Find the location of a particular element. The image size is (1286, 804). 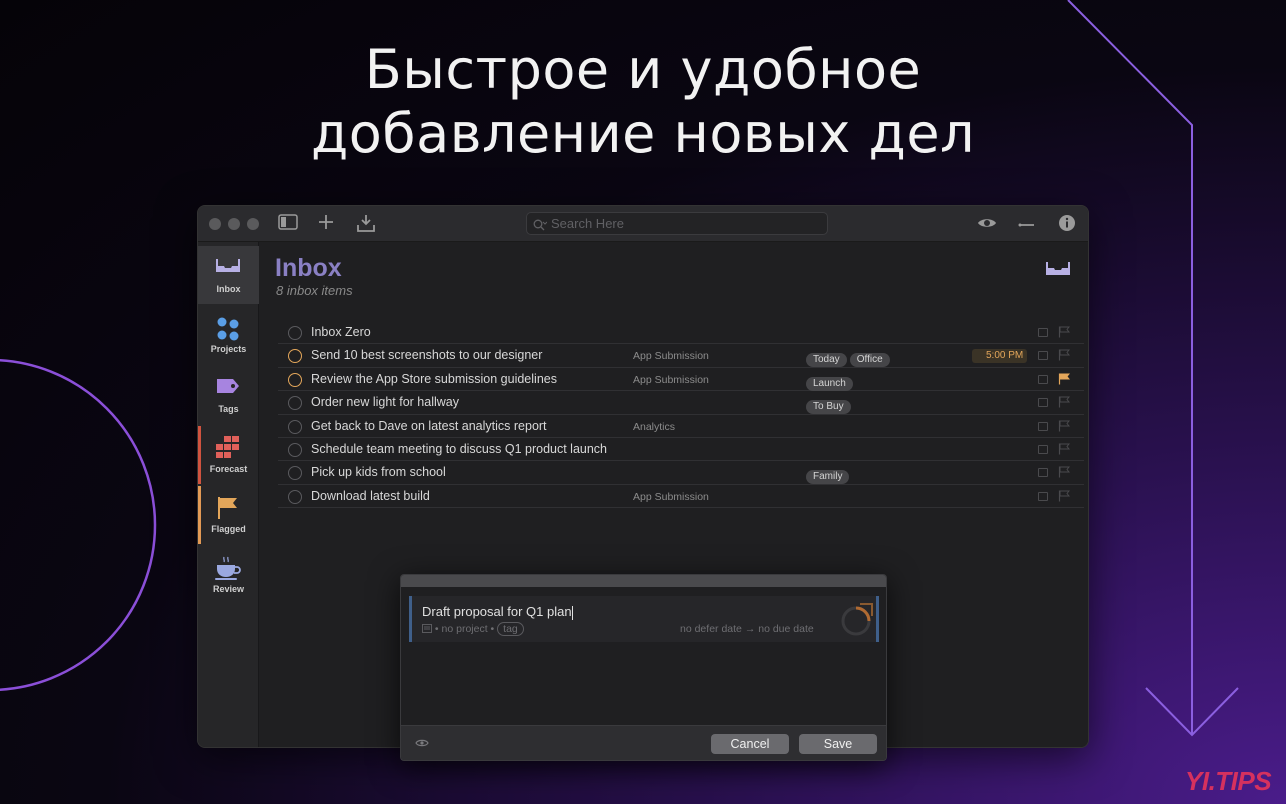

sidebar-item-label: Inbox is located at coordinates (228, 289).